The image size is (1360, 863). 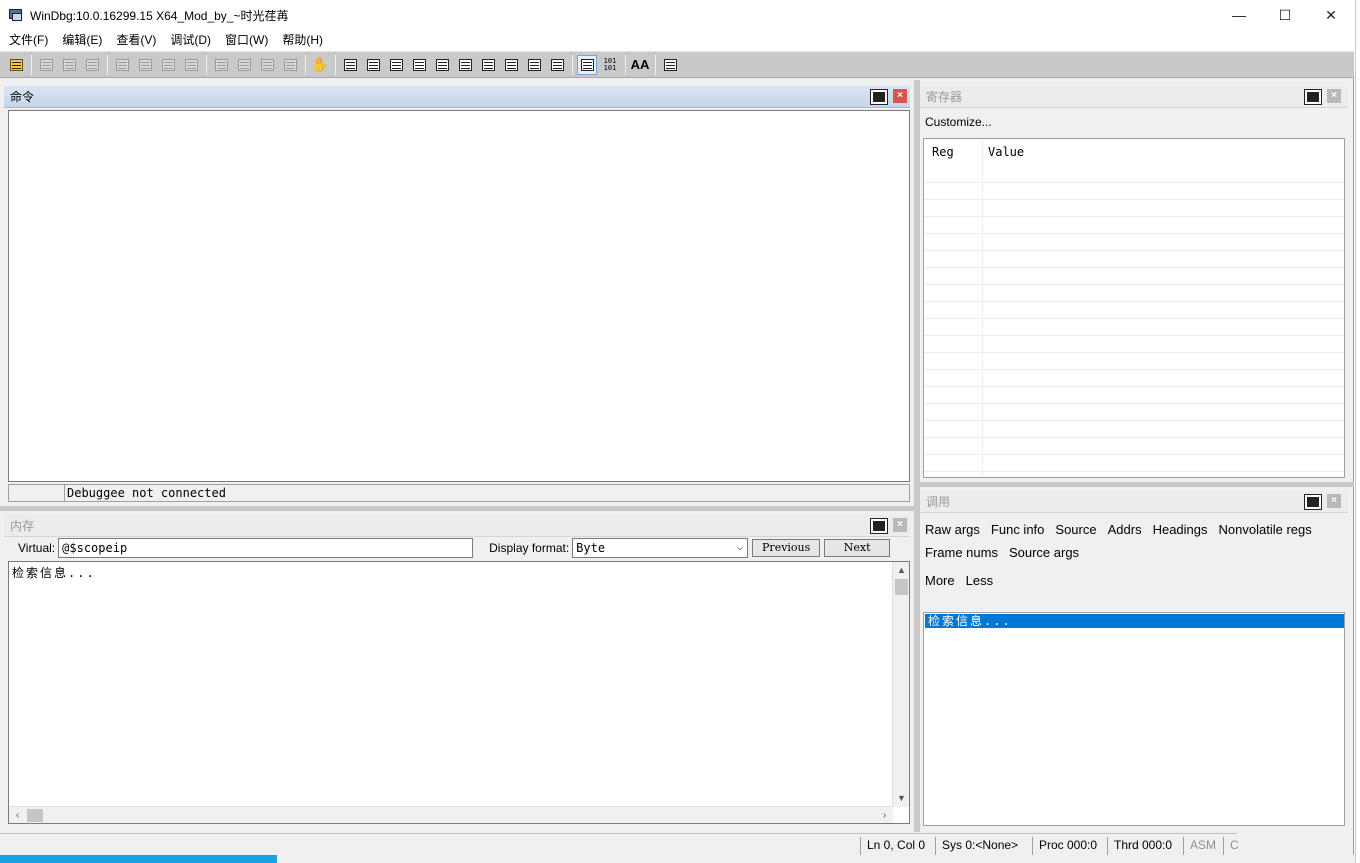 What do you see at coordinates (136, 40) in the screenshot?
I see `menu-view: 查看(V)` at bounding box center [136, 40].